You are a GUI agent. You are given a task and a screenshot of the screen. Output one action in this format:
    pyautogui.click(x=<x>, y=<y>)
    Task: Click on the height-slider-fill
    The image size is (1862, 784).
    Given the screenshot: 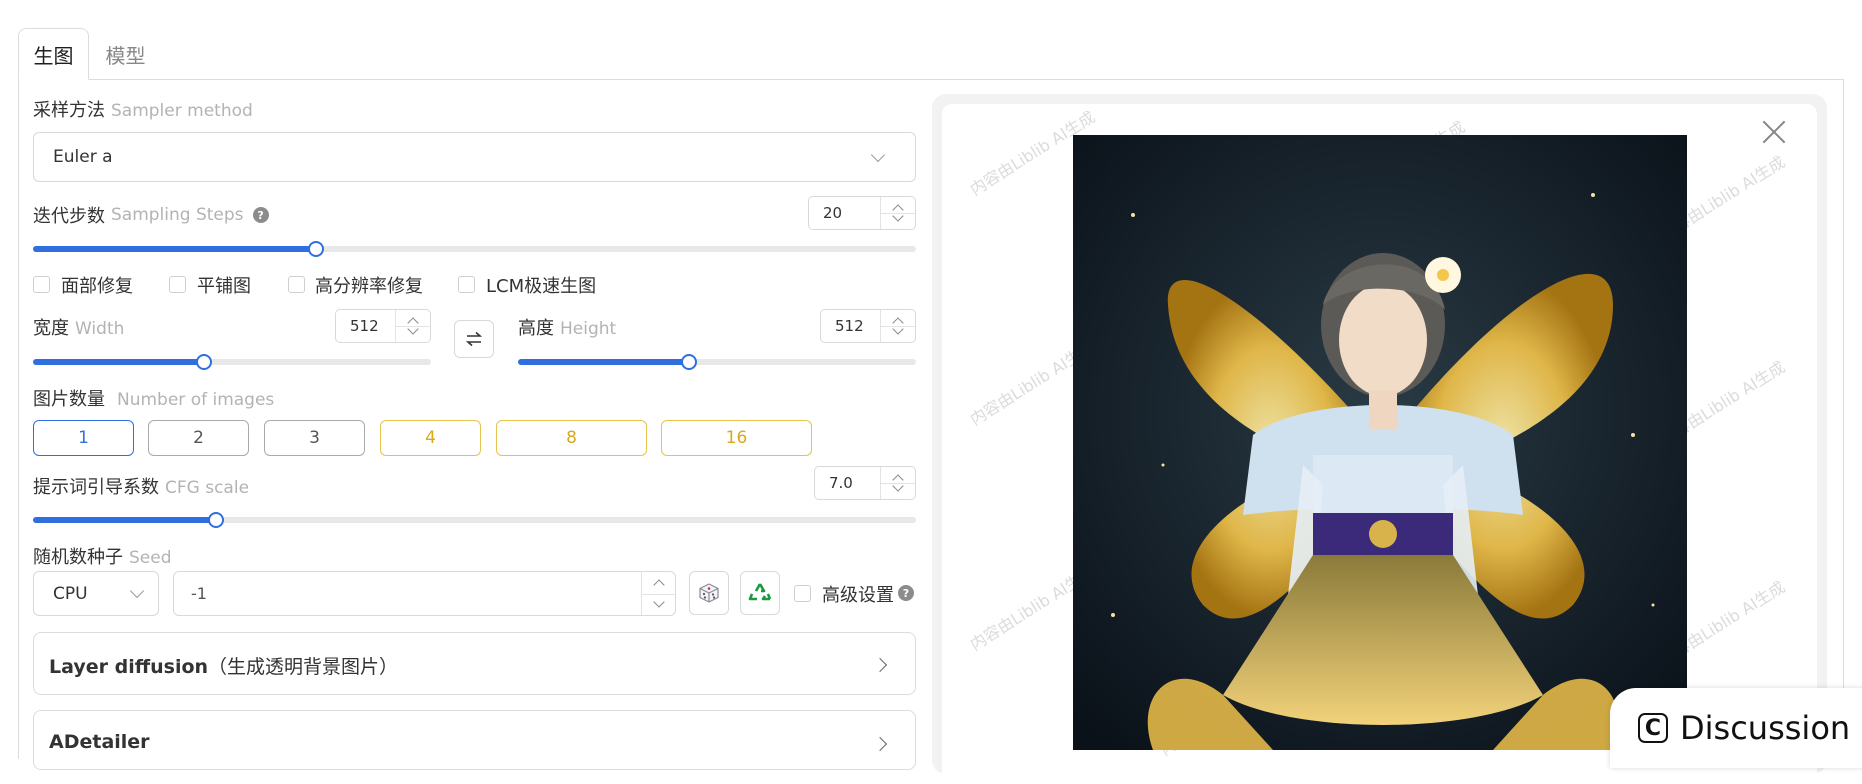 What is the action you would take?
    pyautogui.click(x=603, y=362)
    